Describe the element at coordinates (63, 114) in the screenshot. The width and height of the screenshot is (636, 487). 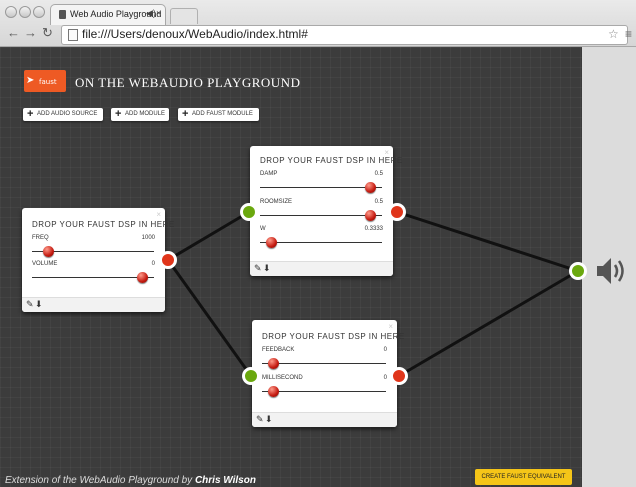
I see `add-audio-source-button: + ADD AUDIO SOURCE` at that location.